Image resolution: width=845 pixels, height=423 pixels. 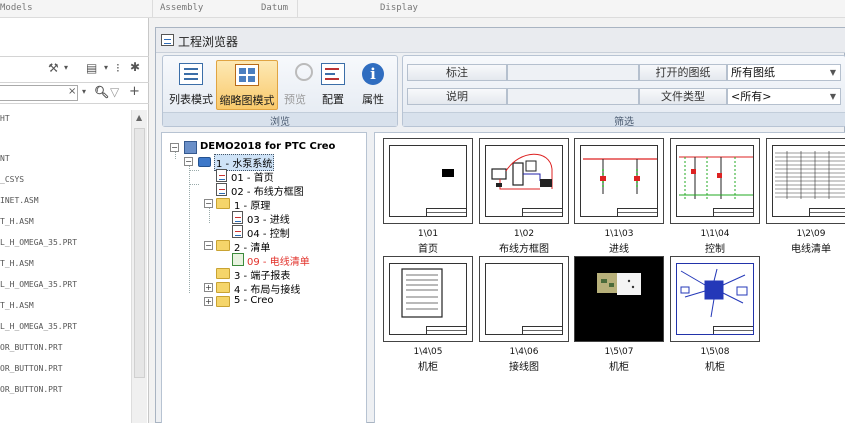 I want to click on list-item: INET.ASM, so click(x=19, y=200).